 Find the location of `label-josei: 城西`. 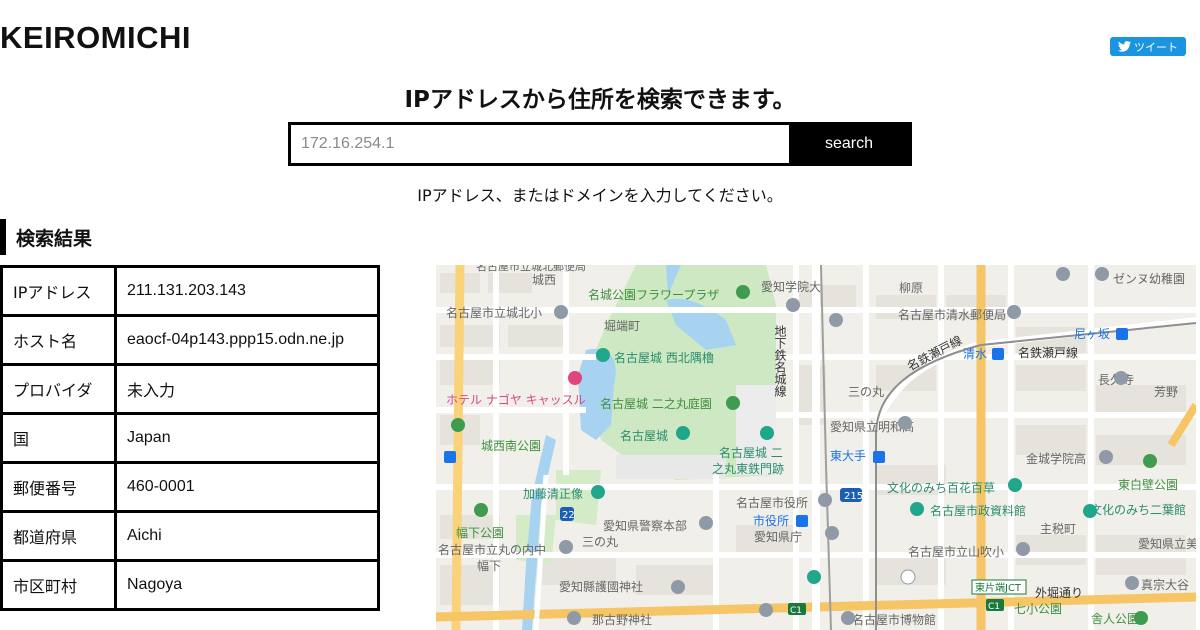

label-josei: 城西 is located at coordinates (544, 280).